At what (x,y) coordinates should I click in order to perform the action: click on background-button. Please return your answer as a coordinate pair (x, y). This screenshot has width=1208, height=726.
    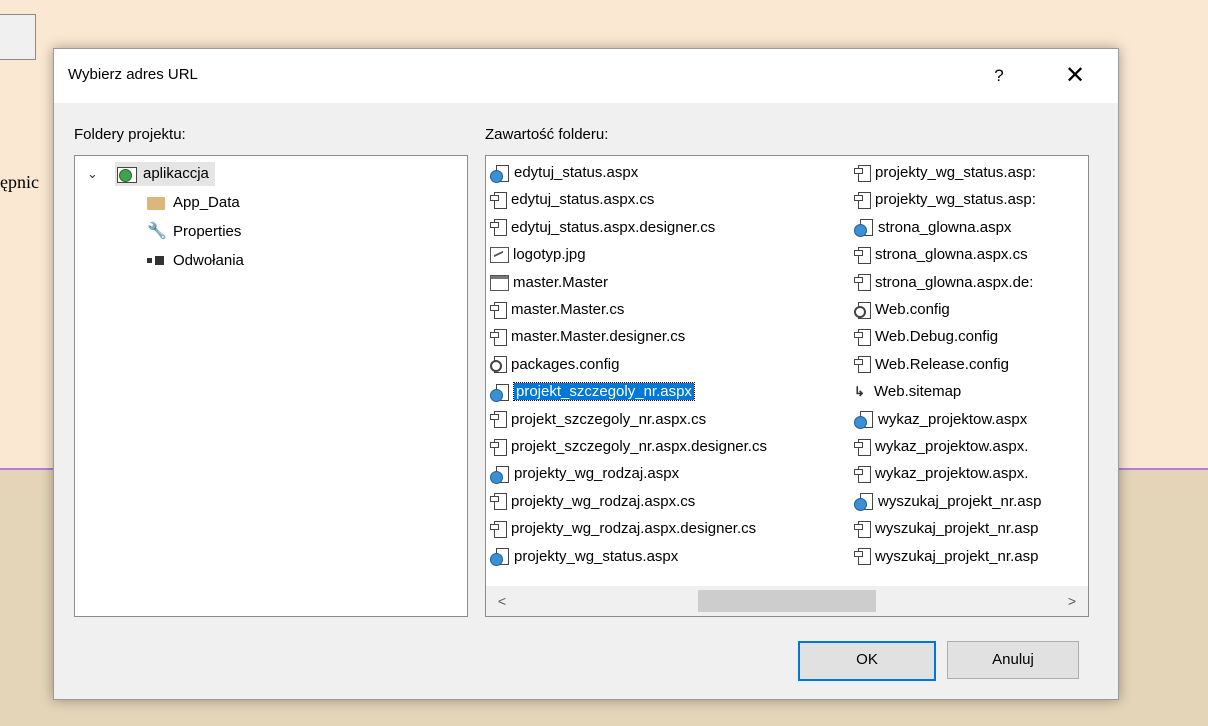
    Looking at the image, I should click on (18, 37).